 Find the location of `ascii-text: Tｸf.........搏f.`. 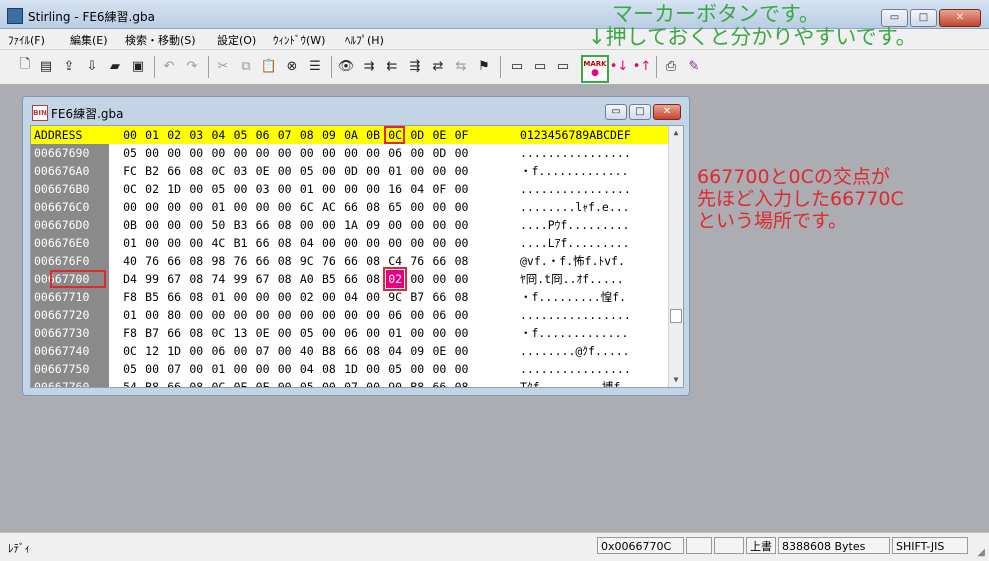

ascii-text: Tｸf.........搏f. is located at coordinates (573, 382).